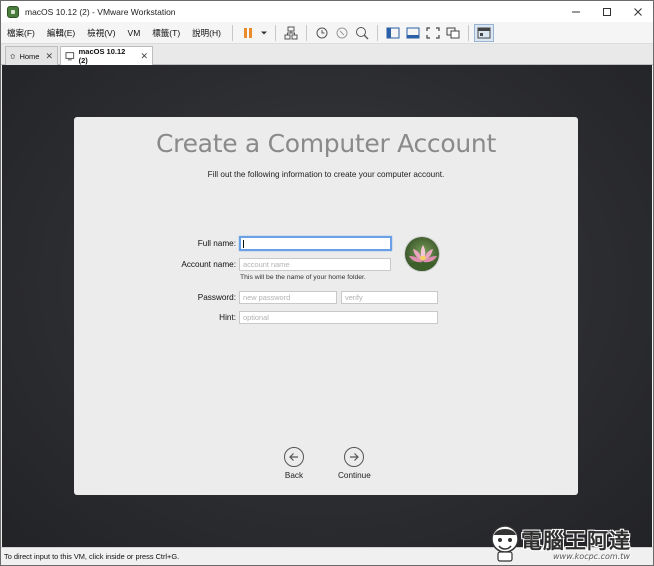 Image resolution: width=654 pixels, height=566 pixels. What do you see at coordinates (100, 11) in the screenshot?
I see `window-title: macOS 10.12 (2) - VMware Workstation` at bounding box center [100, 11].